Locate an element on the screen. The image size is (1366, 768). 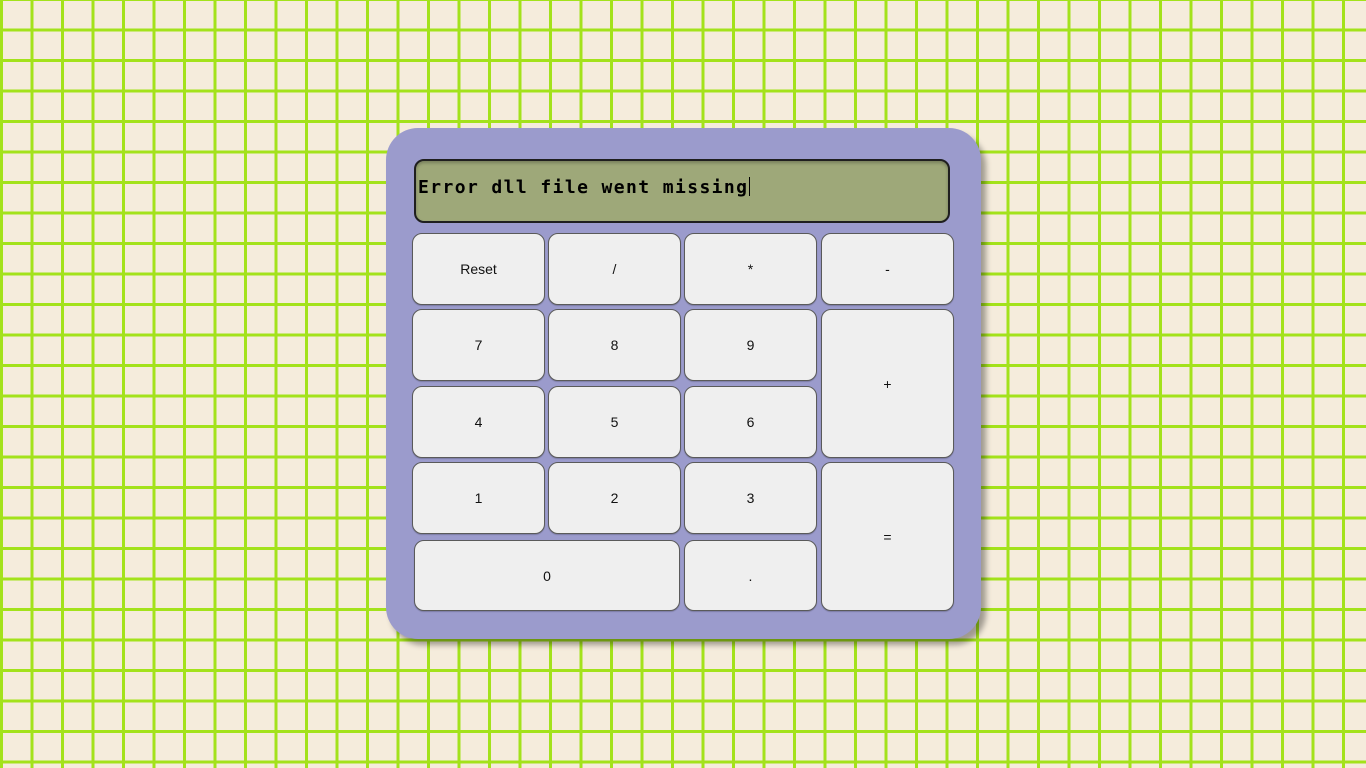
digit-9-button: 9 is located at coordinates (750, 345).